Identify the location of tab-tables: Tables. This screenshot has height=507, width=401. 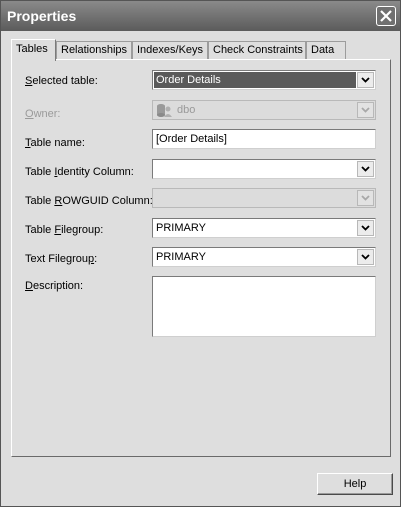
(33, 50).